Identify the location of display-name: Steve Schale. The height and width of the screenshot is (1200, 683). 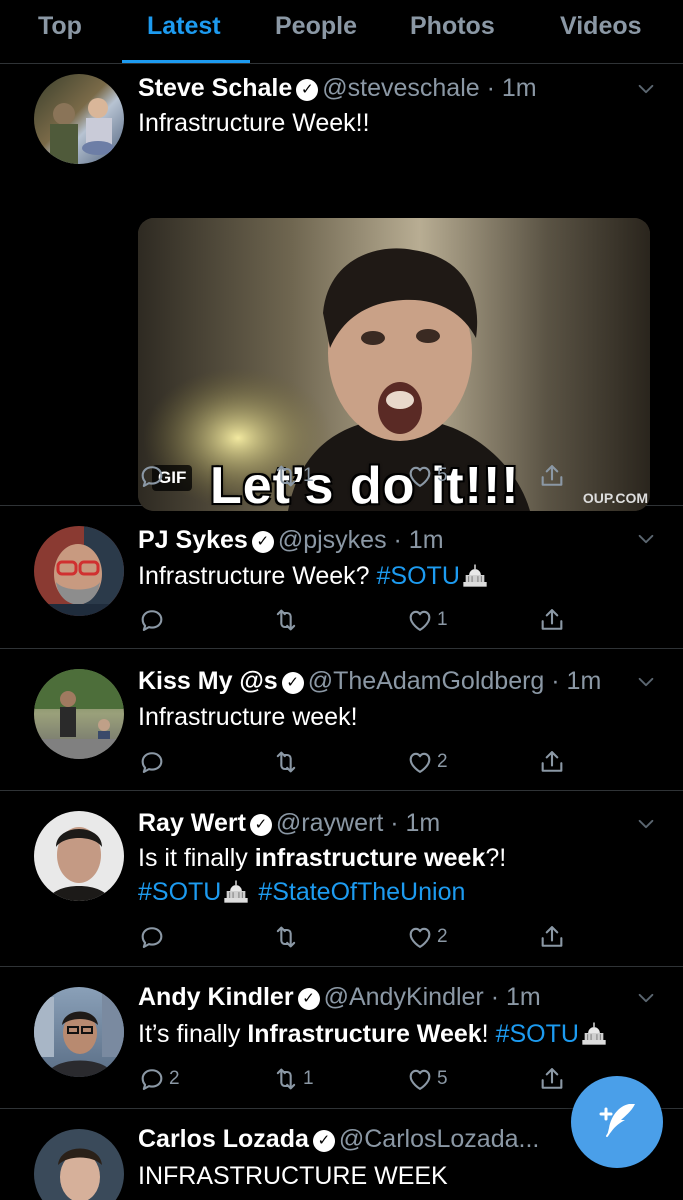
(215, 88).